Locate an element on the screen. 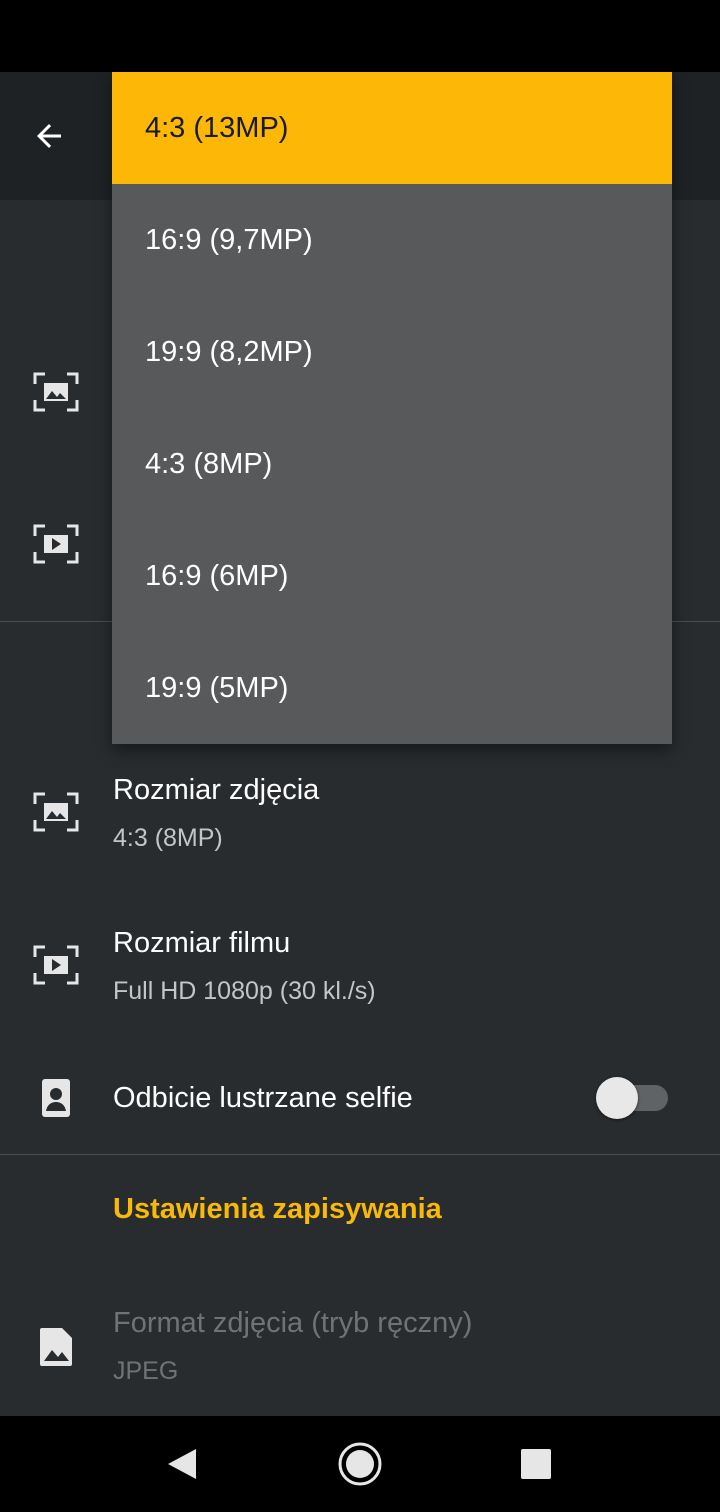  dropdown-option: 4:3 (8MP) is located at coordinates (392, 464).